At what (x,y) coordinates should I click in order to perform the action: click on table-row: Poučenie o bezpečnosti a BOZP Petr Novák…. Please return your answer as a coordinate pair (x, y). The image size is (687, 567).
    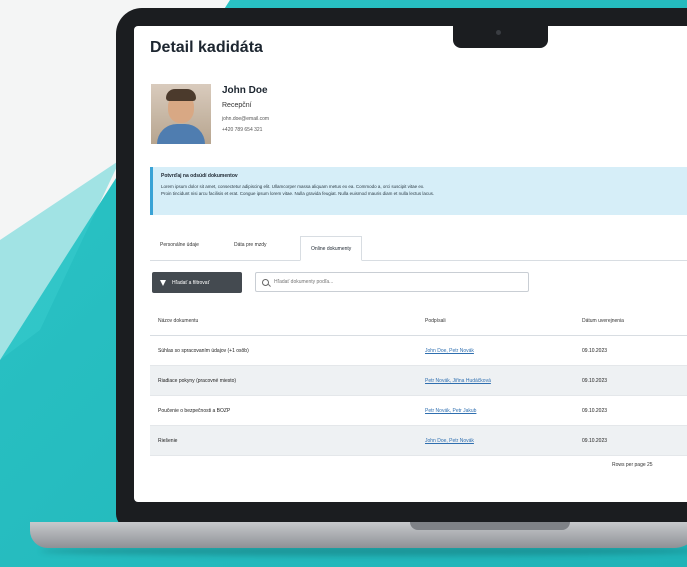
    Looking at the image, I should click on (418, 411).